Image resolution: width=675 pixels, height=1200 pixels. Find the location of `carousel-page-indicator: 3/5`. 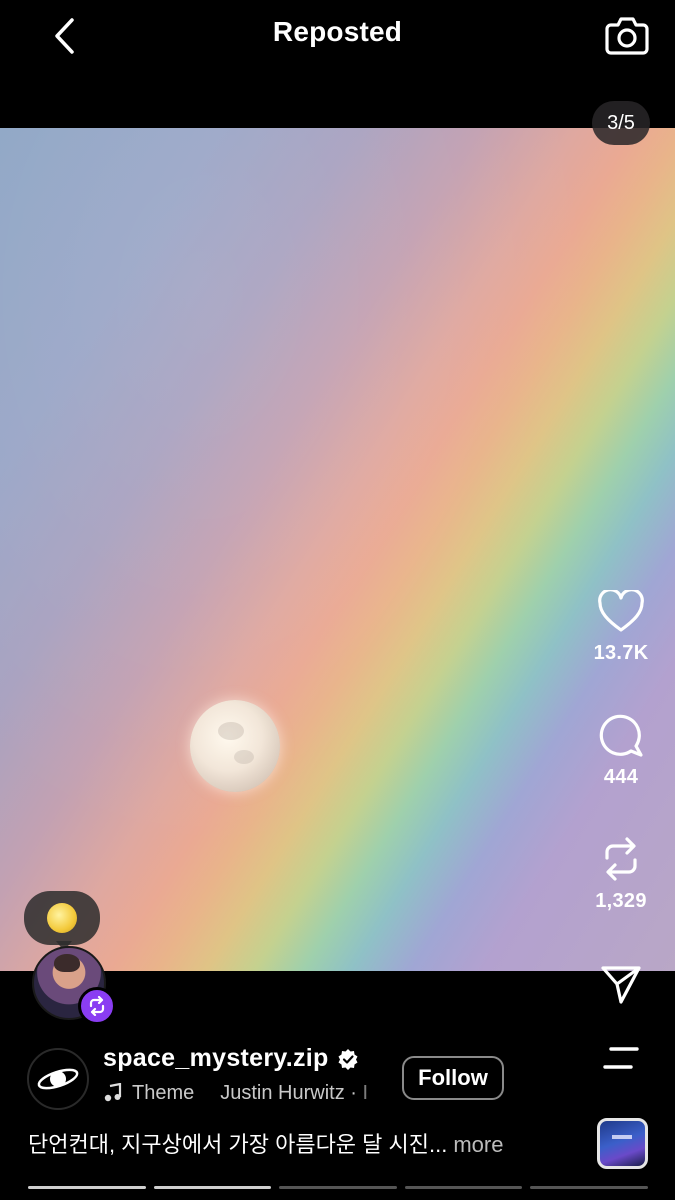

carousel-page-indicator: 3/5 is located at coordinates (621, 123).